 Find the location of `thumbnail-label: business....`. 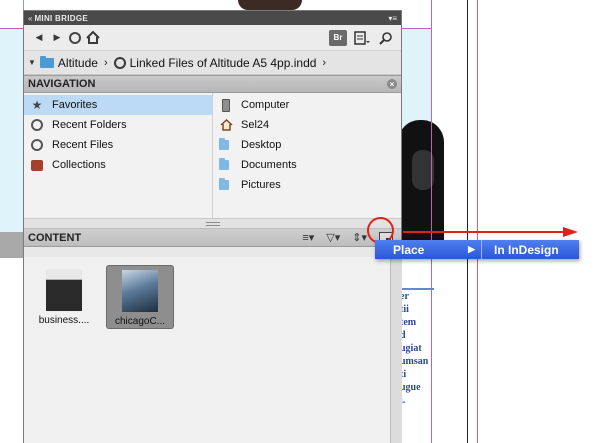

thumbnail-label: business.... is located at coordinates (64, 320).